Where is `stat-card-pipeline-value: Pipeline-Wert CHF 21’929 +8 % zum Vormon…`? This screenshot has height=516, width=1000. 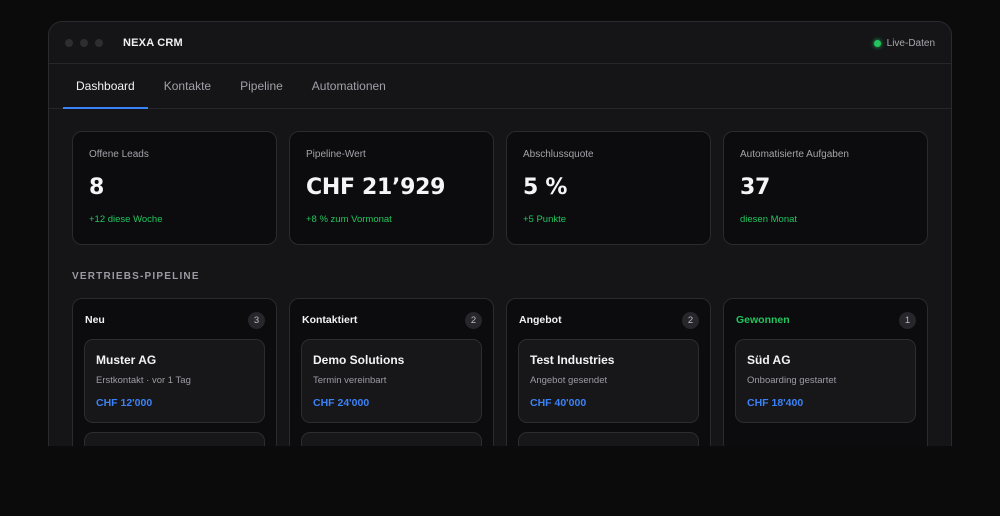 stat-card-pipeline-value: Pipeline-Wert CHF 21’929 +8 % zum Vormon… is located at coordinates (391, 188).